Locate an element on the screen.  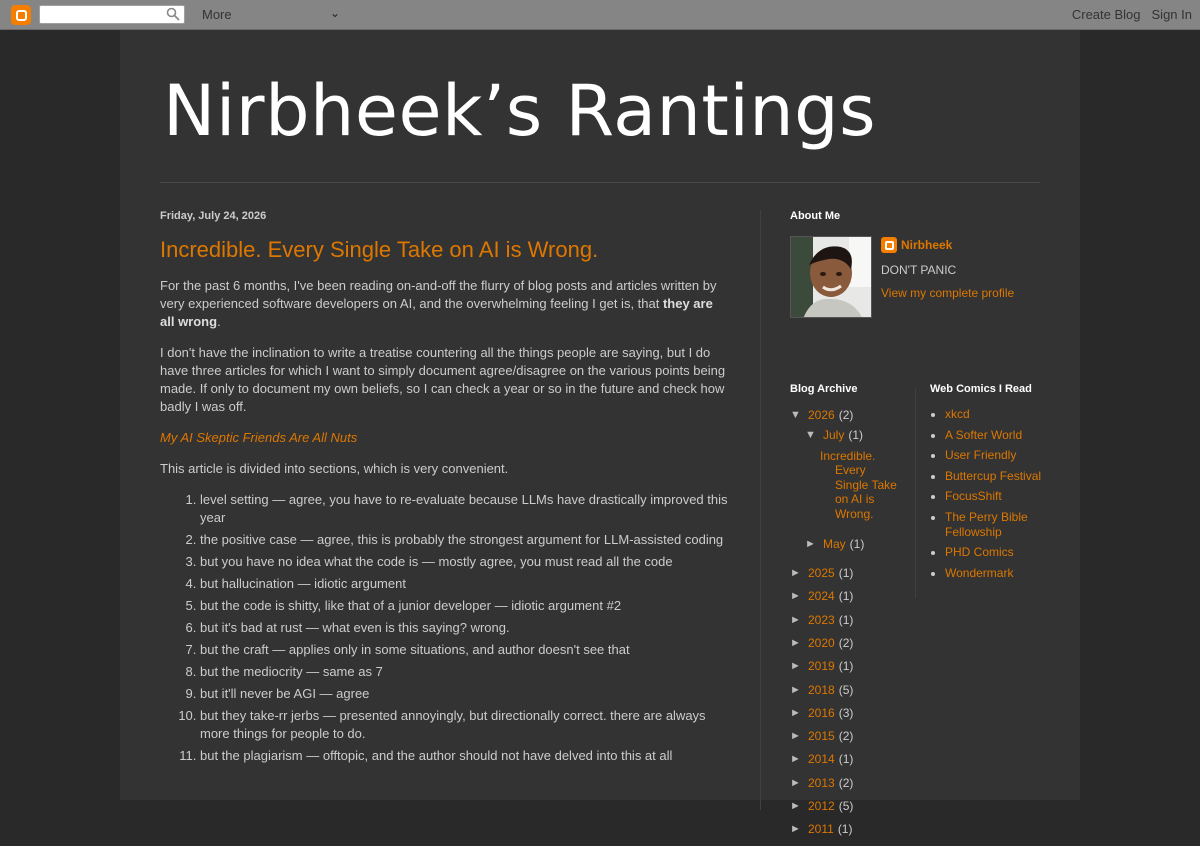
archive-count: (2) is located at coordinates (846, 736).